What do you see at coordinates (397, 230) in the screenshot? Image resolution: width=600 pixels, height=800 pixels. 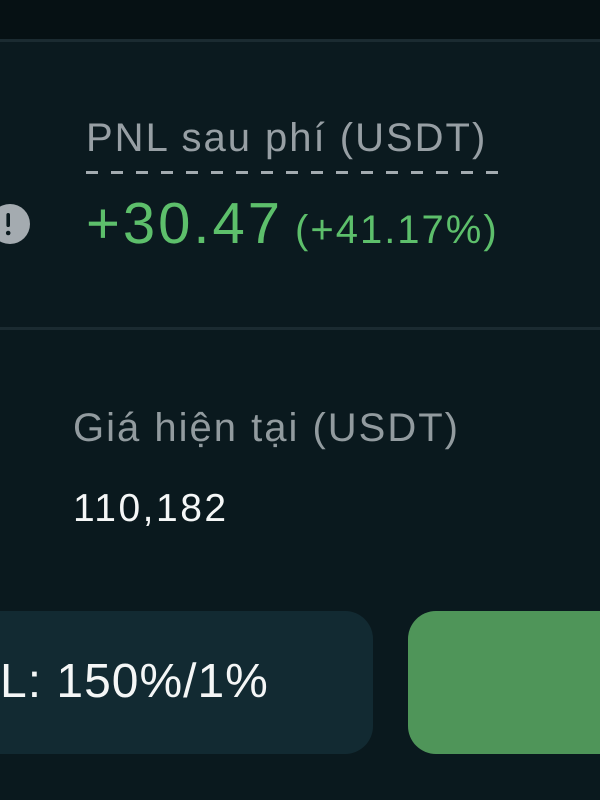 I see `pnl-percent: (+41.17%)` at bounding box center [397, 230].